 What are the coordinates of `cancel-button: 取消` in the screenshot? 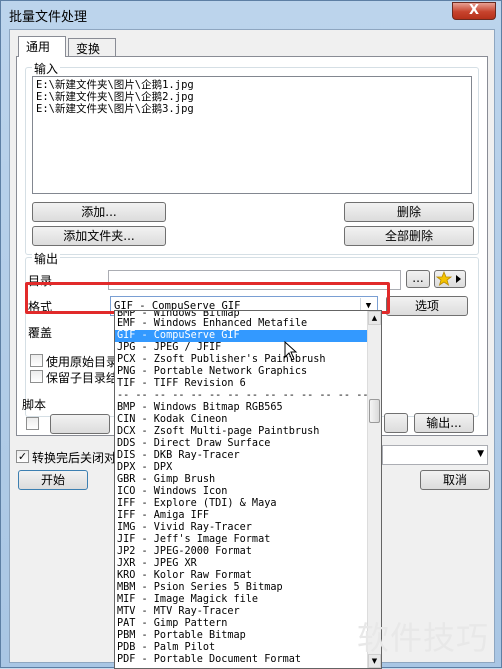 It's located at (455, 480).